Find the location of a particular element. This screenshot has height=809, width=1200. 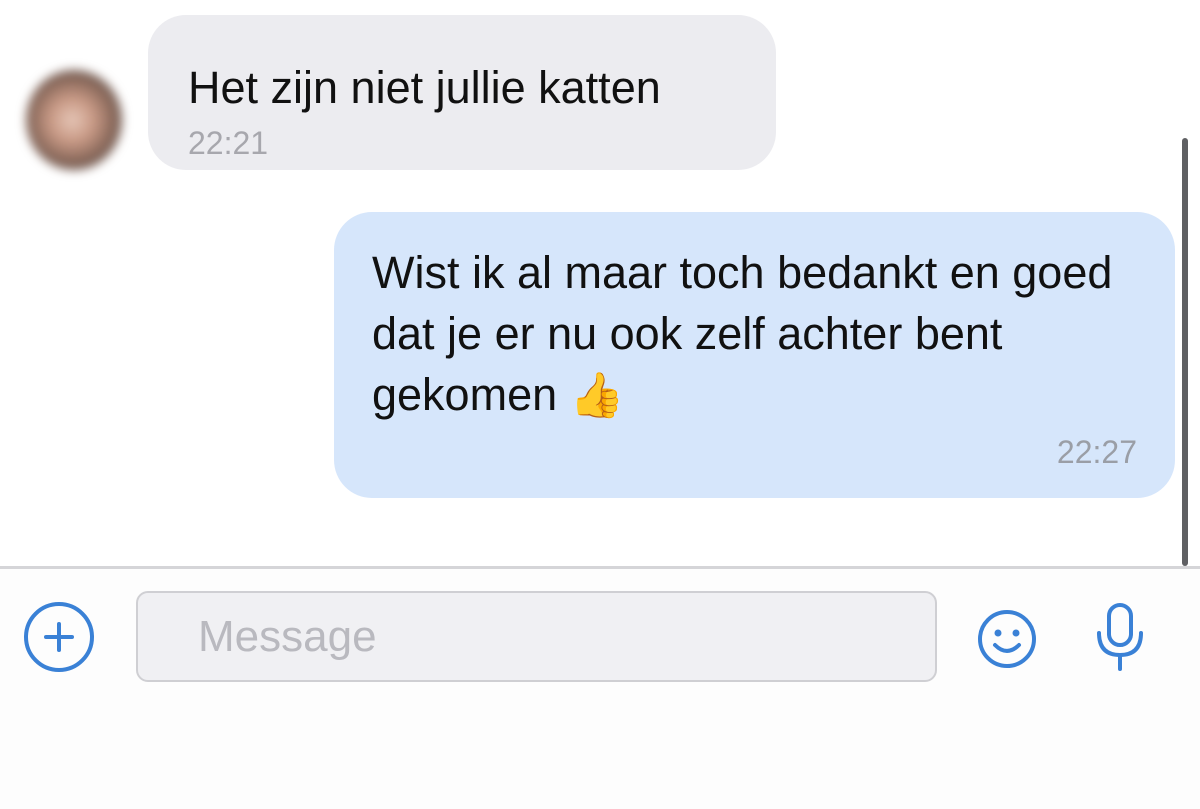

microphone-icon is located at coordinates (1120, 639).